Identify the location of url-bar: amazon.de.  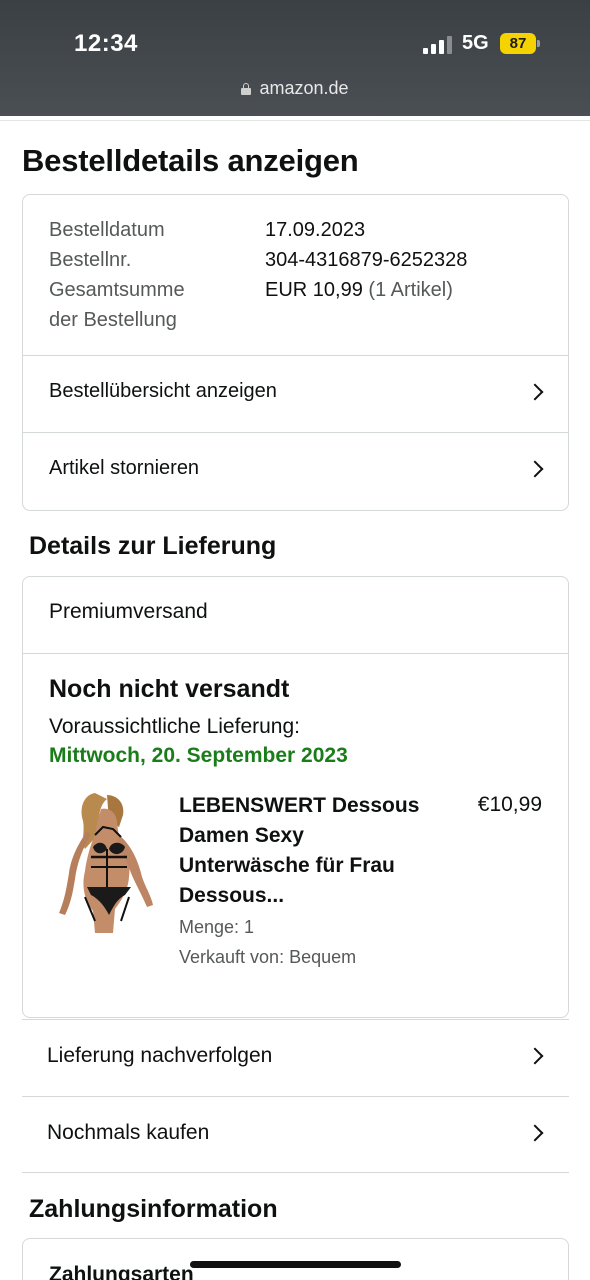
(295, 88).